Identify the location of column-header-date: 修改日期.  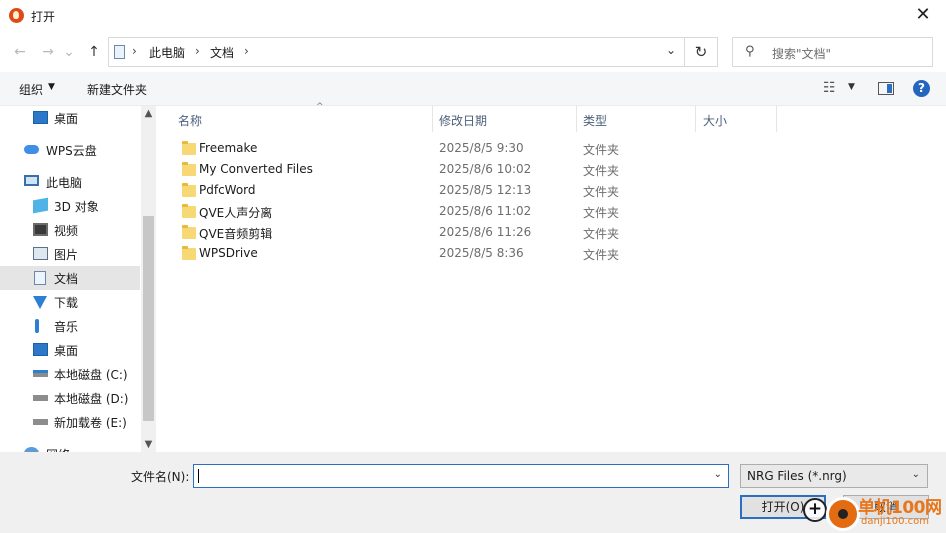
(508, 119).